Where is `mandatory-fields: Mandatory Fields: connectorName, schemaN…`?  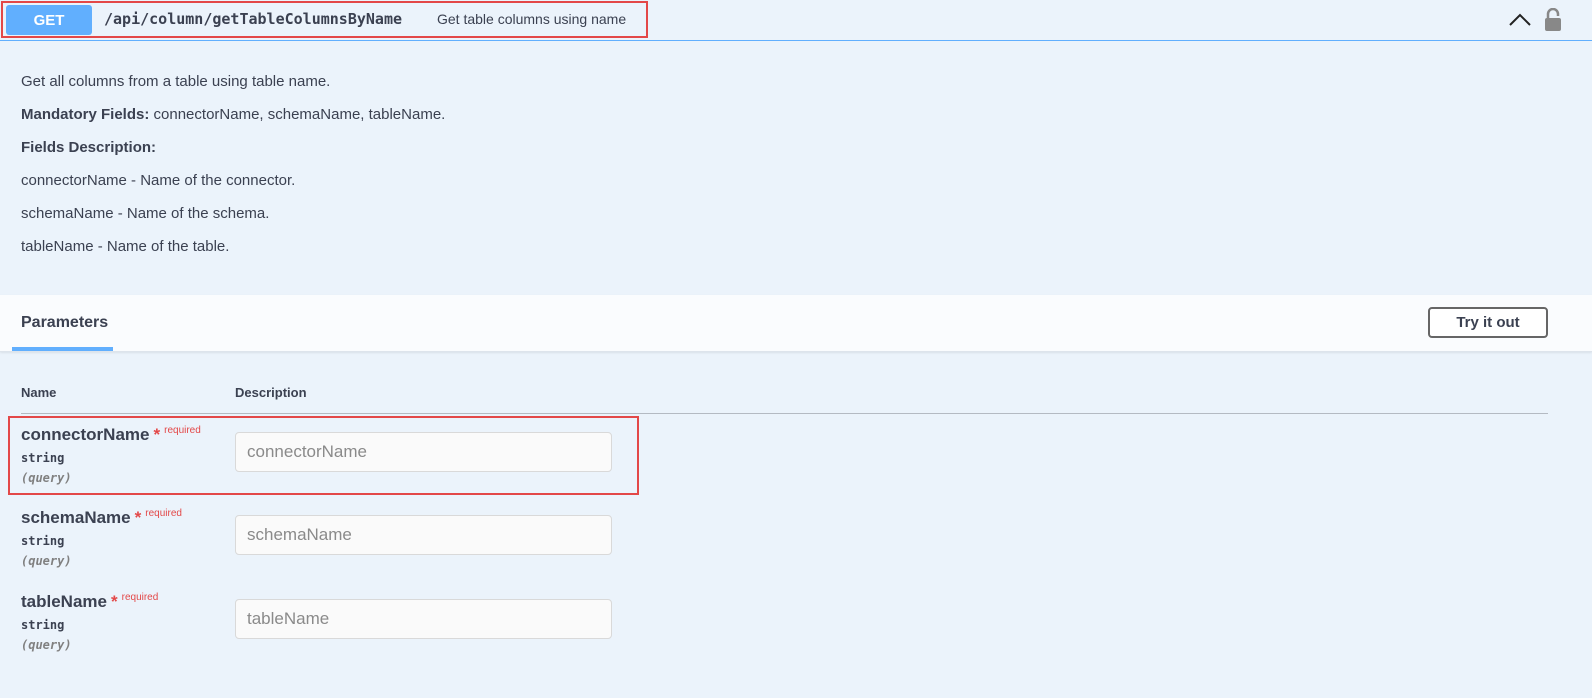 mandatory-fields: Mandatory Fields: connectorName, schemaN… is located at coordinates (233, 121).